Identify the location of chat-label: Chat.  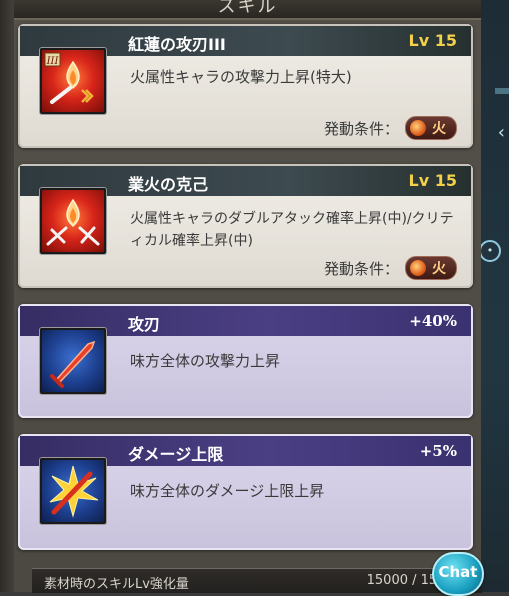
(458, 572).